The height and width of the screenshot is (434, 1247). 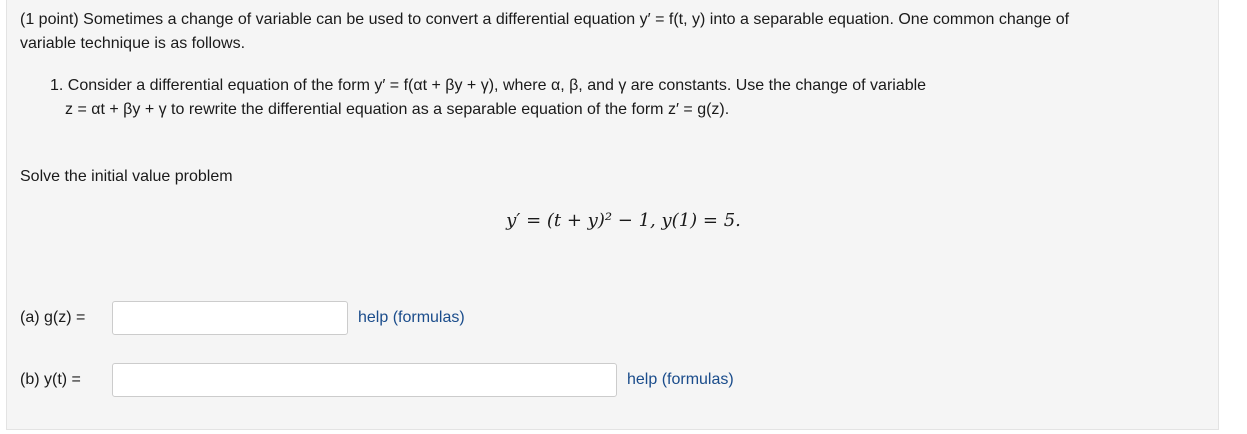 What do you see at coordinates (126, 176) in the screenshot?
I see `solve-instruction: Solve the initial value problem` at bounding box center [126, 176].